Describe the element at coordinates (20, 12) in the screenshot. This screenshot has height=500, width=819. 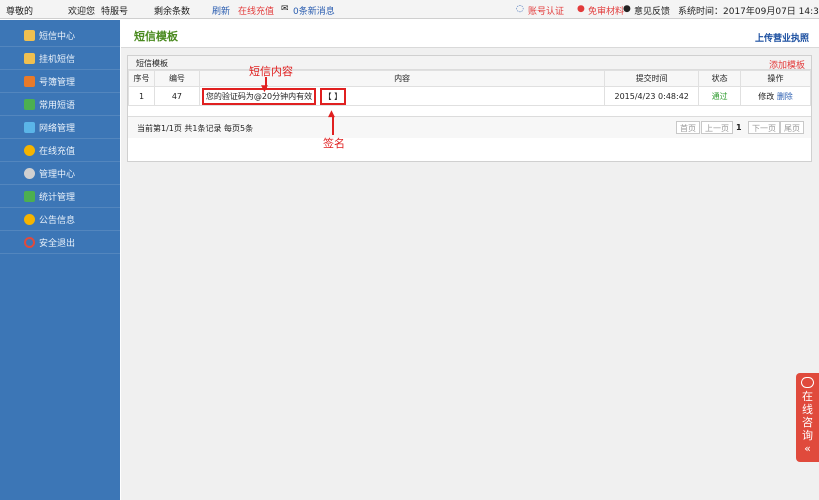
I see `greeting-text: 尊敬的` at that location.